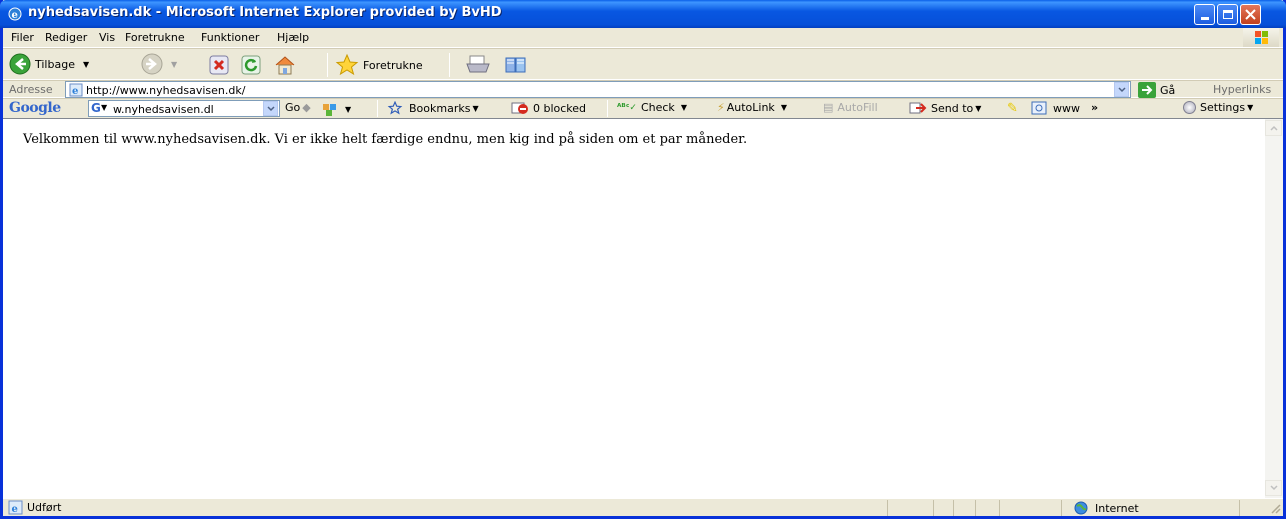 This screenshot has width=1286, height=519. What do you see at coordinates (657, 107) in the screenshot?
I see `check-label: Check` at bounding box center [657, 107].